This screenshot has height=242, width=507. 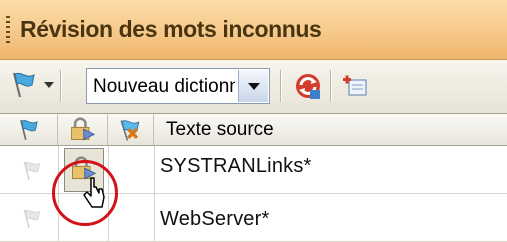 I want to click on column-header-priority, so click(x=131, y=129).